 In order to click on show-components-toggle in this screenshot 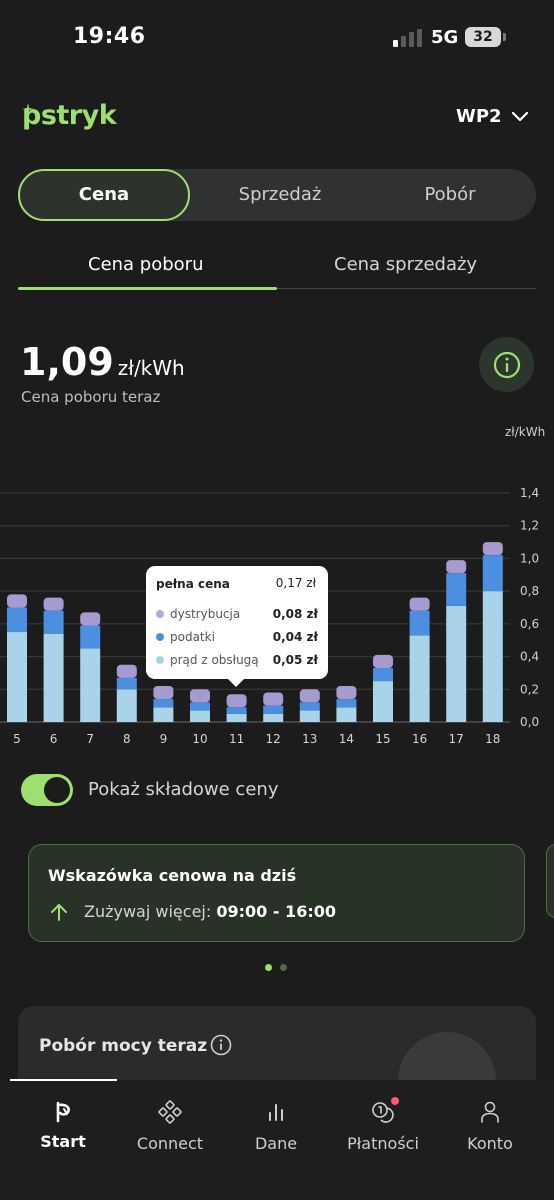, I will do `click(47, 790)`.